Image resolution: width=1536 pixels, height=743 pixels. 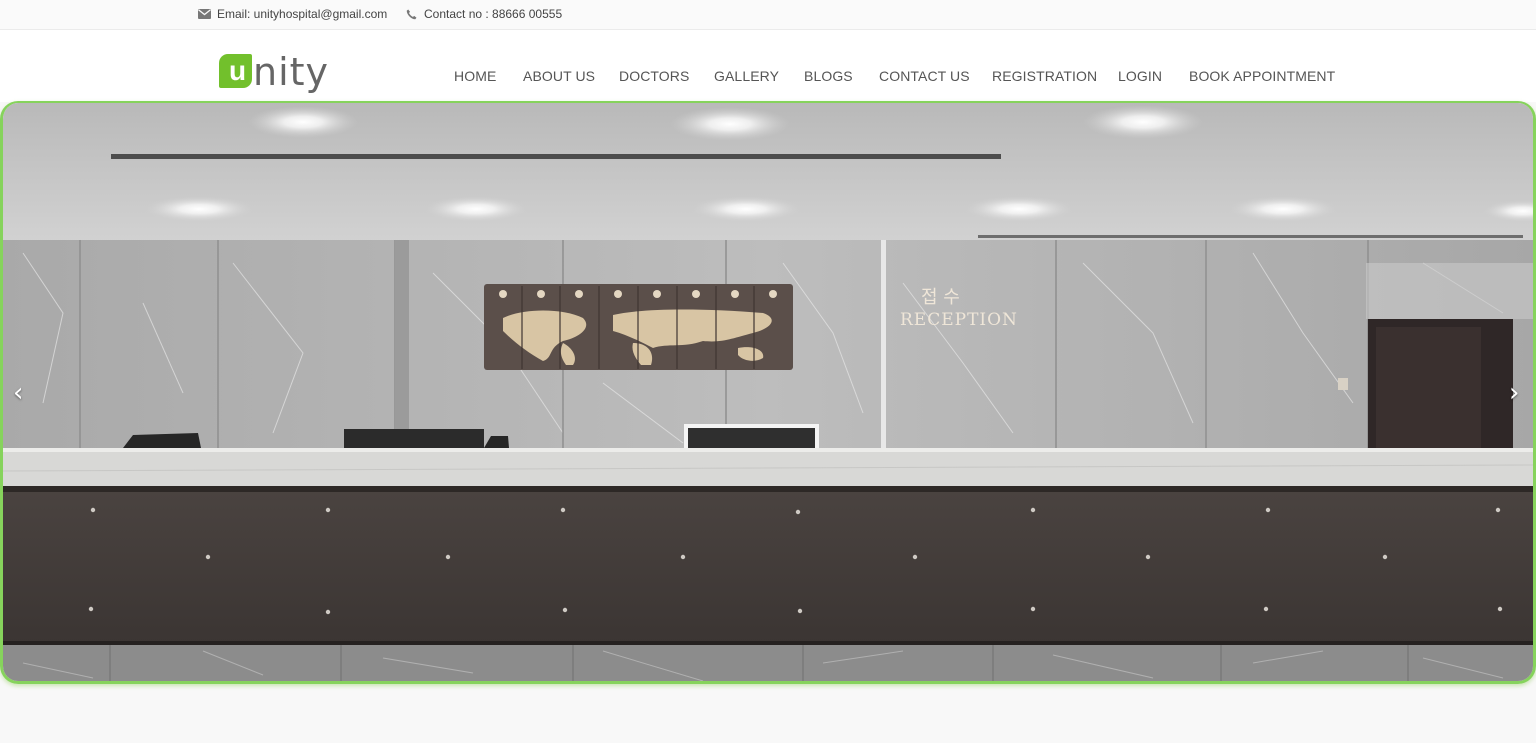 What do you see at coordinates (654, 76) in the screenshot?
I see `nav-doctors: DOCTORS` at bounding box center [654, 76].